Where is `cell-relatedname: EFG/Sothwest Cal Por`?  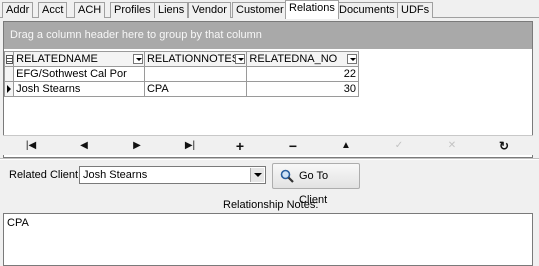 cell-relatedname: EFG/Sothwest Cal Por is located at coordinates (79, 74).